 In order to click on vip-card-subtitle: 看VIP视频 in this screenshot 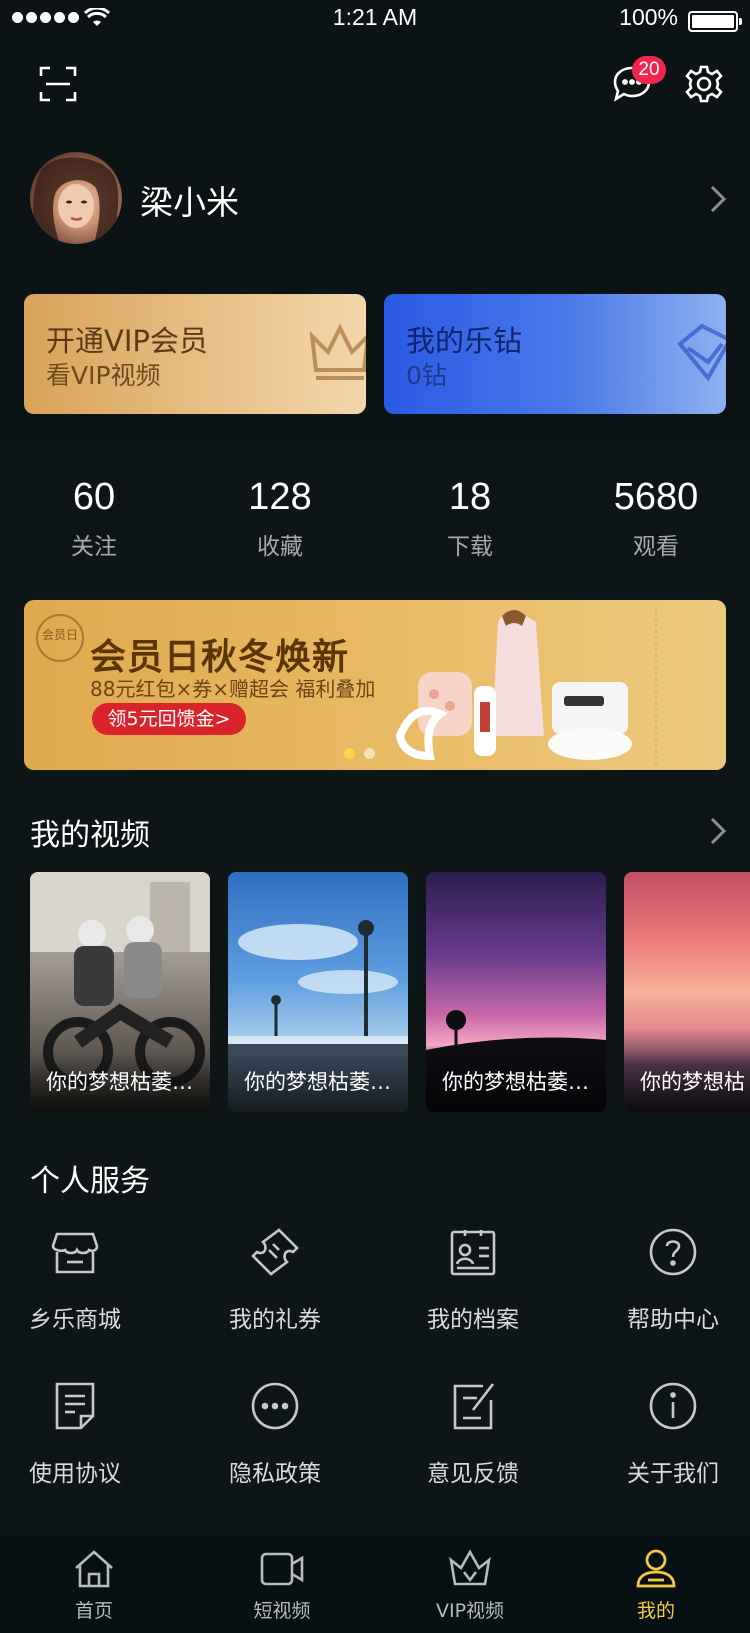, I will do `click(103, 375)`.